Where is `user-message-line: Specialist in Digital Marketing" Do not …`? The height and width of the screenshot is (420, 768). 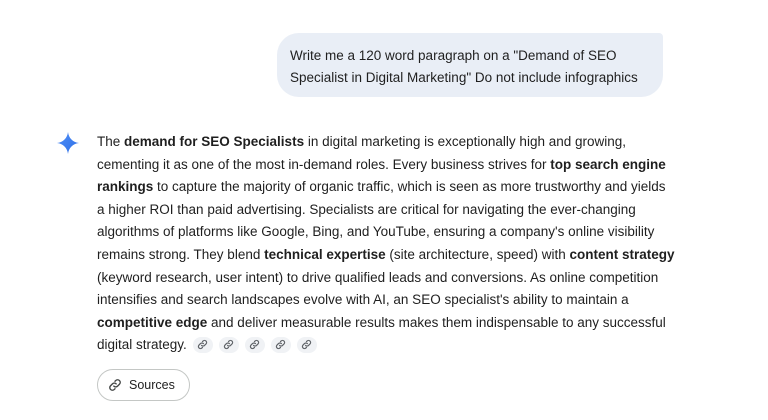
user-message-line: Specialist in Digital Marketing" Do not … is located at coordinates (464, 77).